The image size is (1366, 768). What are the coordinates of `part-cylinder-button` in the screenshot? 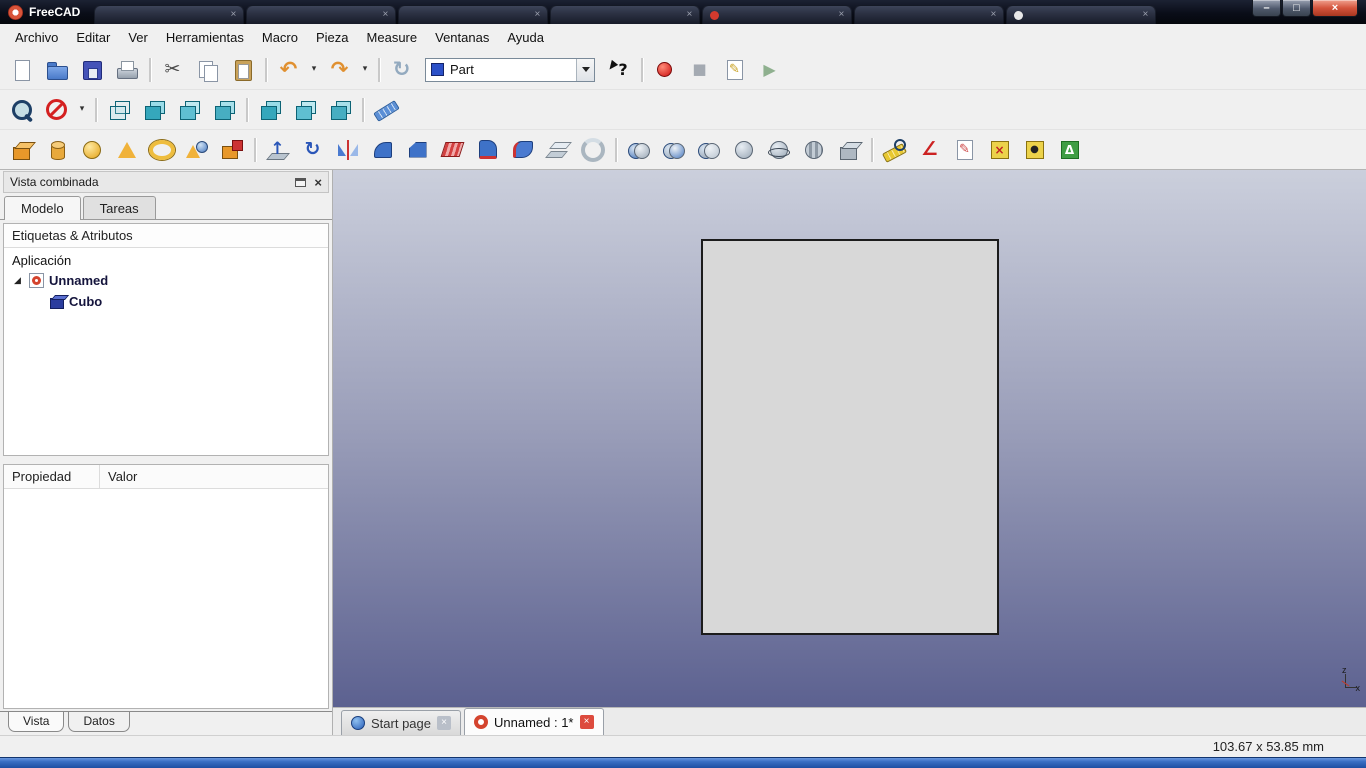 It's located at (56, 150).